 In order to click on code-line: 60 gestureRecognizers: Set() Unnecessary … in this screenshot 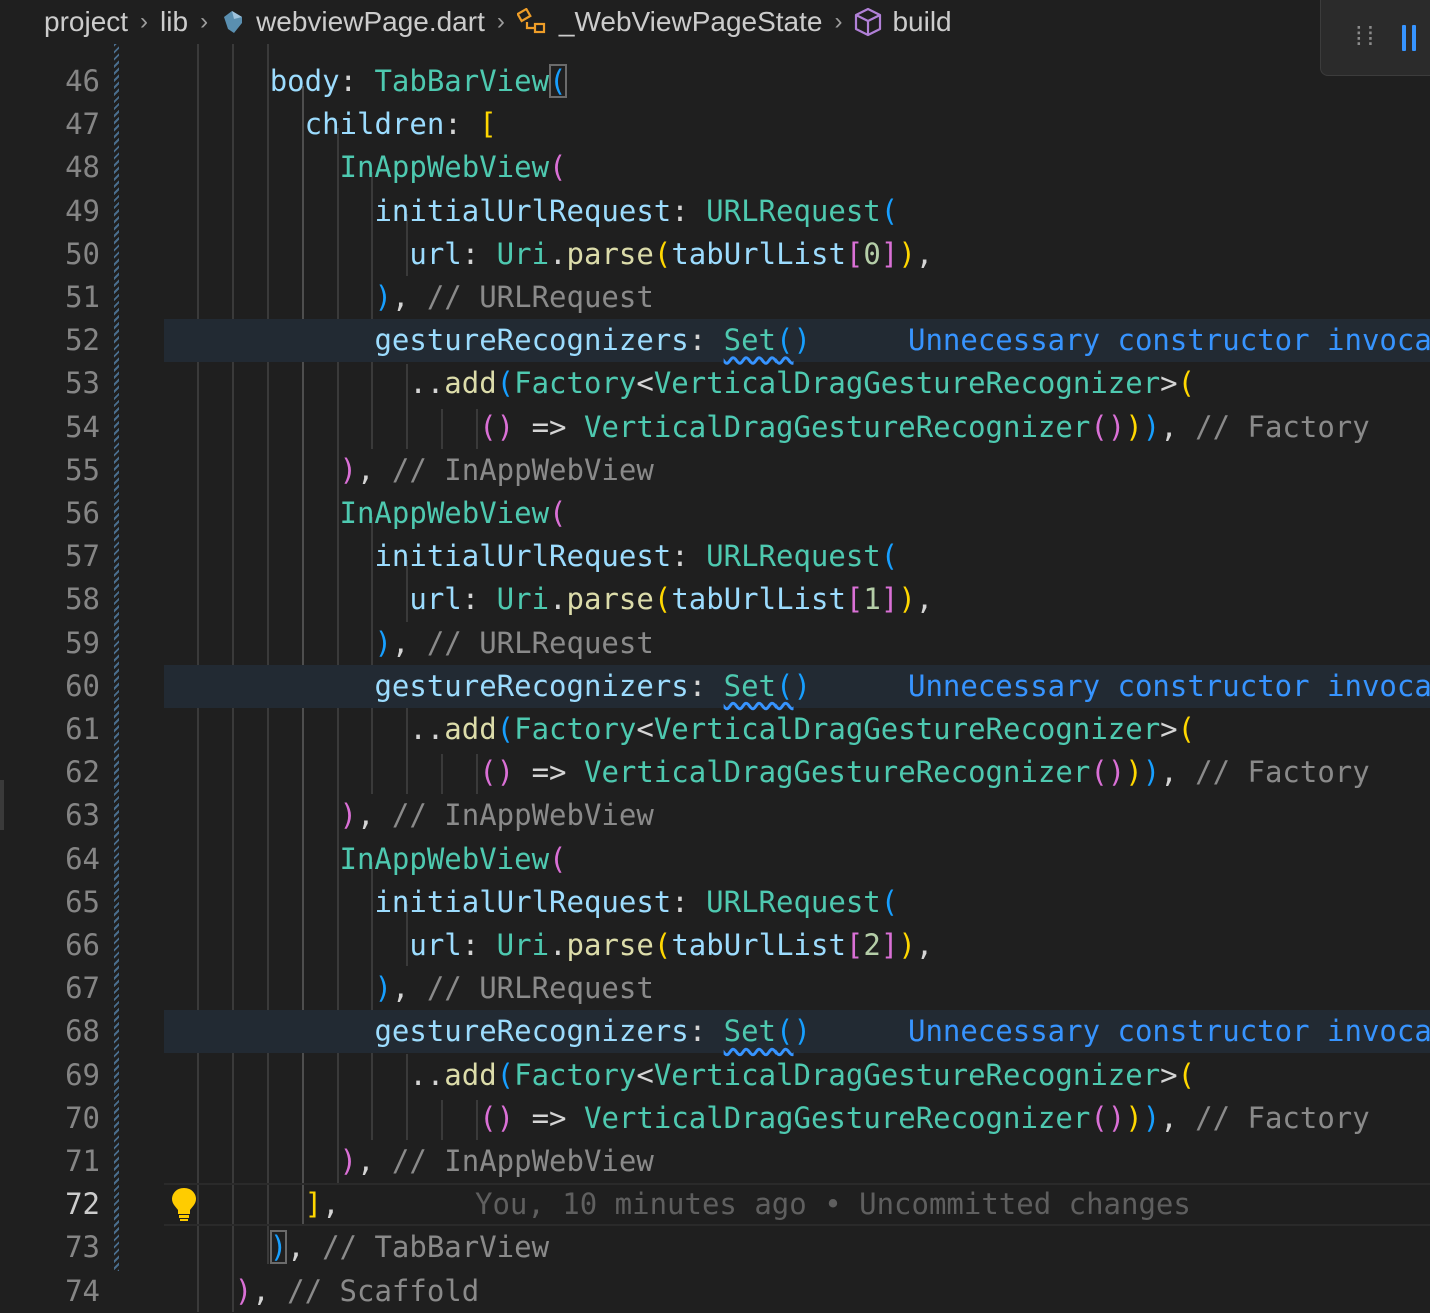, I will do `click(715, 686)`.